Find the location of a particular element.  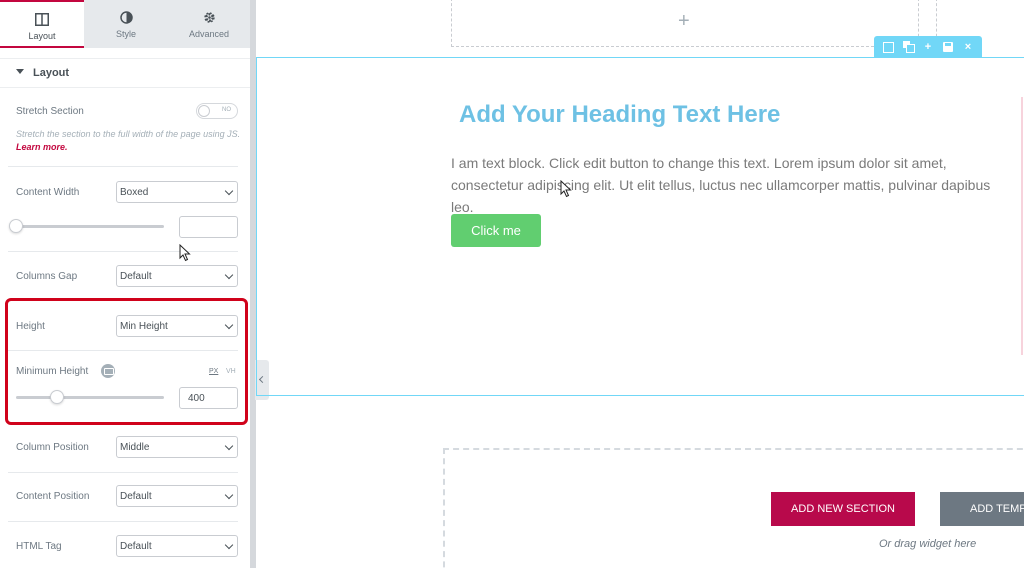

tab-style: Style is located at coordinates (126, 24).